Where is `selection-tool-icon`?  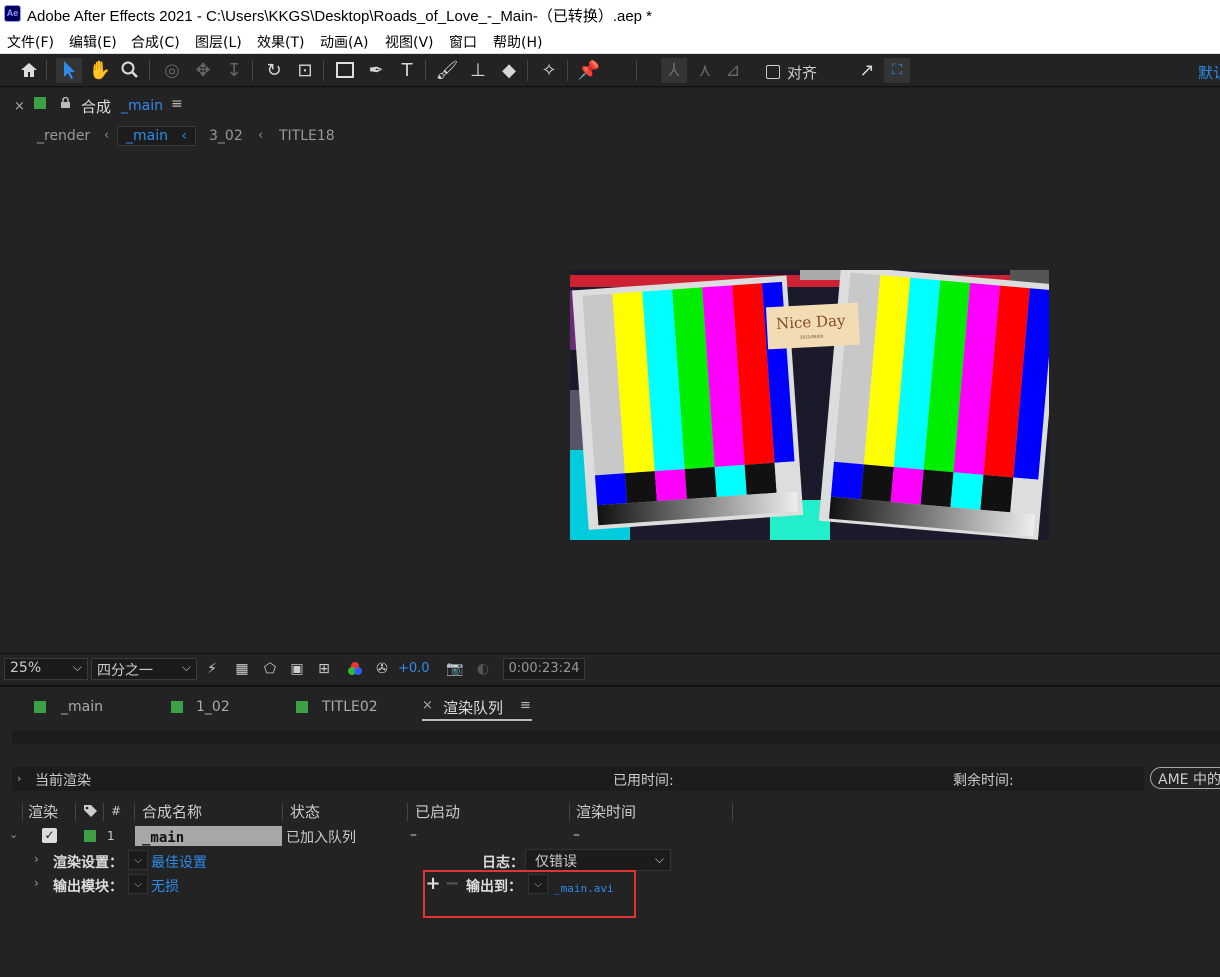 selection-tool-icon is located at coordinates (69, 70).